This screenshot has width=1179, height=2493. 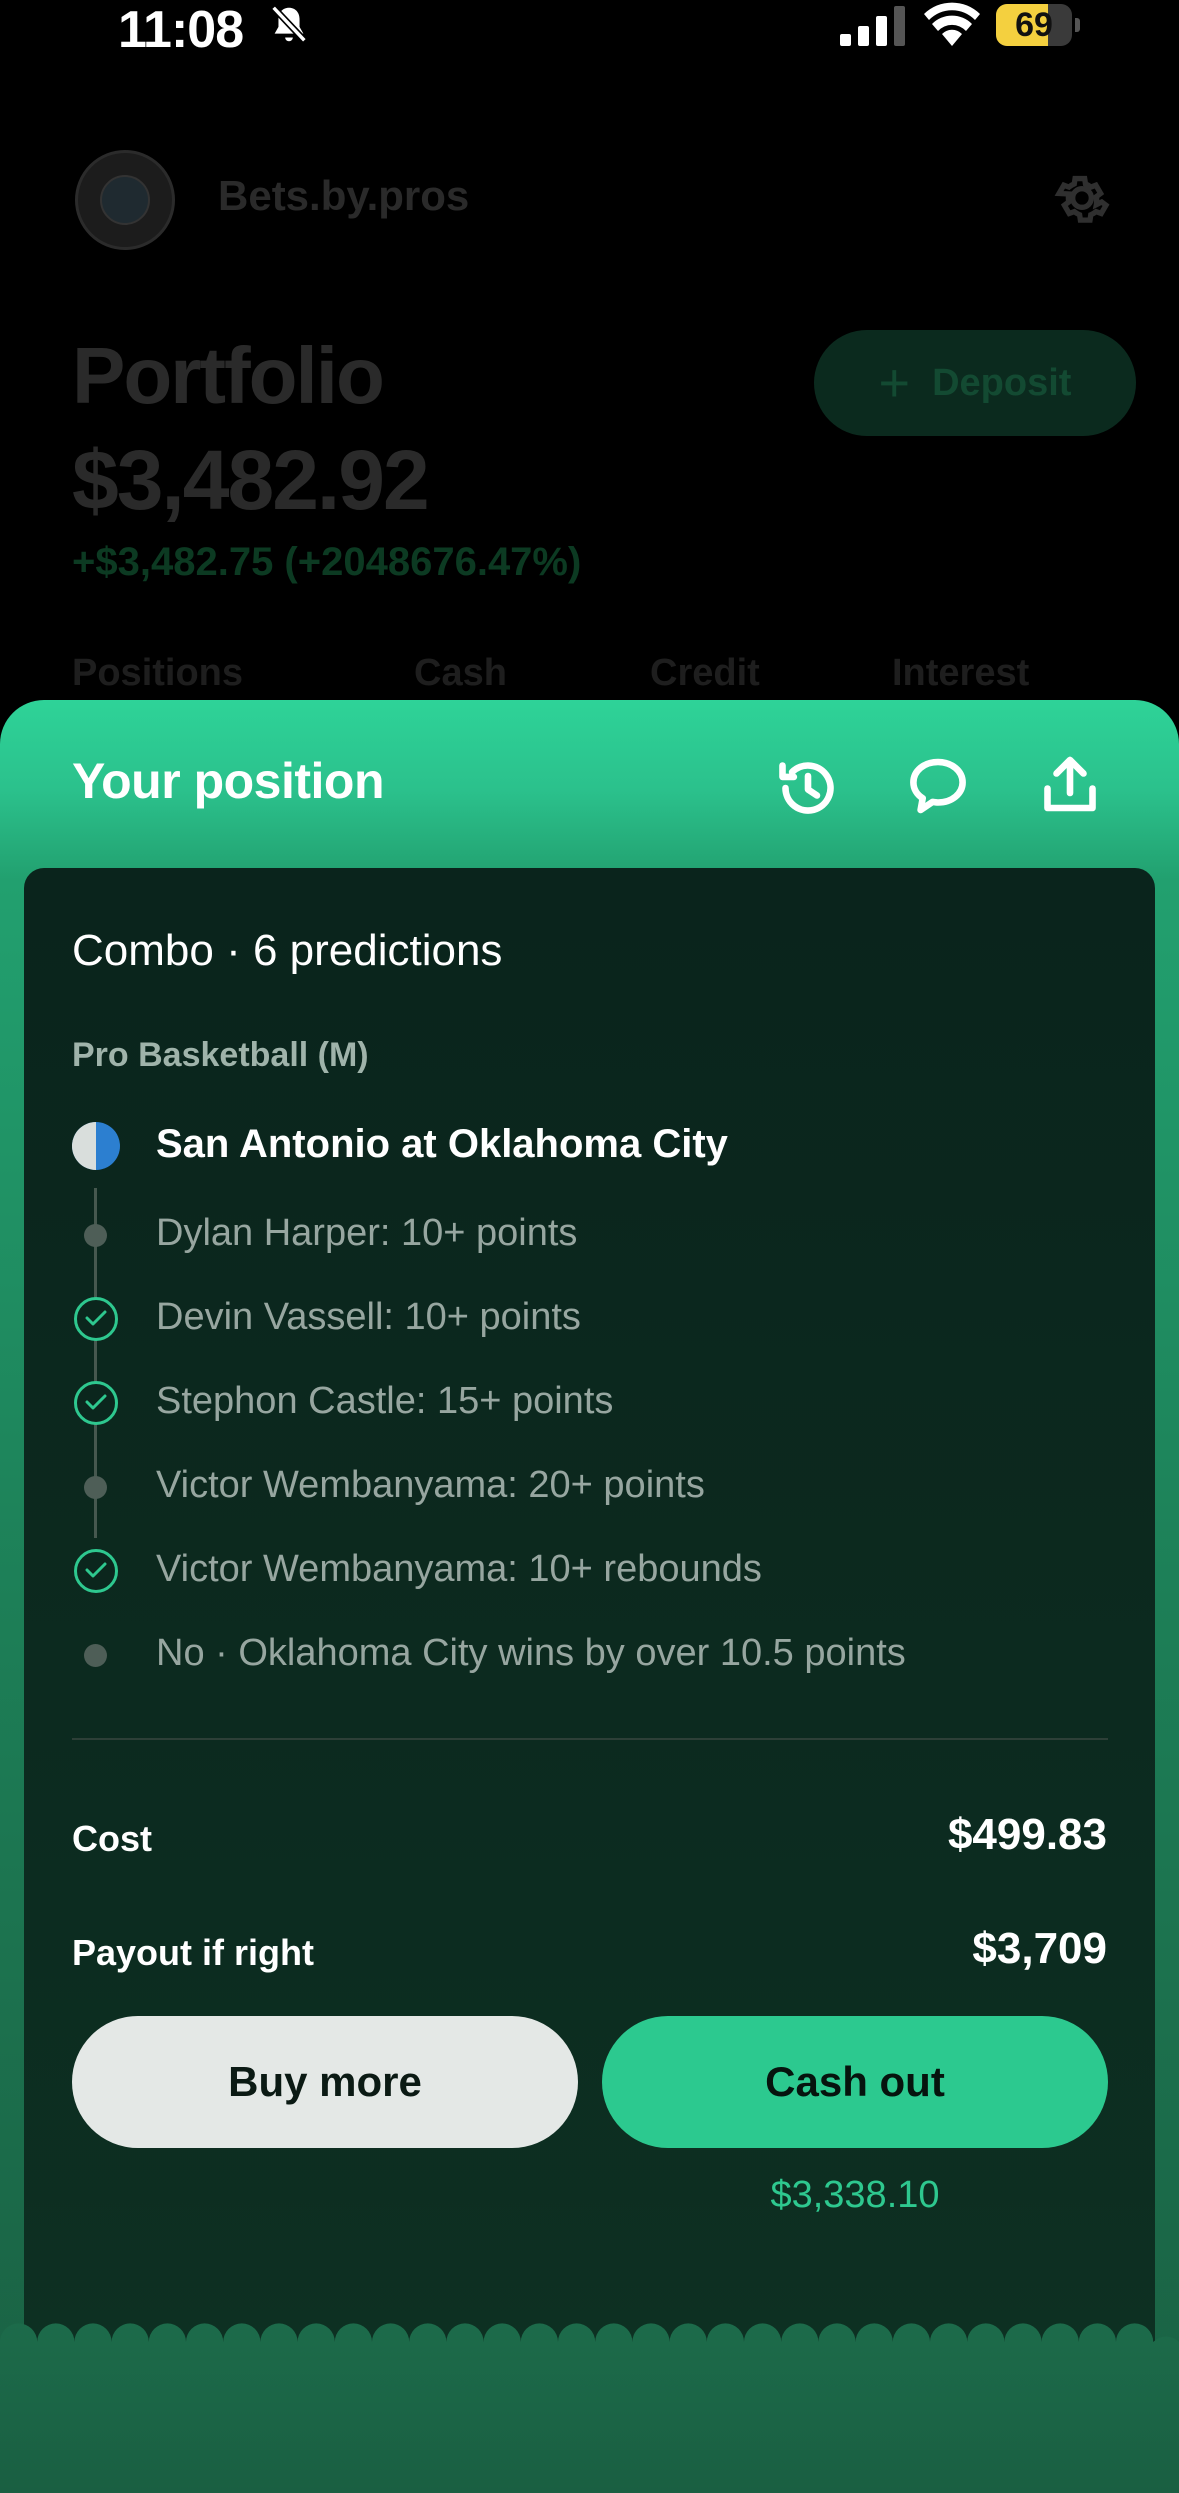 What do you see at coordinates (385, 1401) in the screenshot?
I see `leg-label: Stephon Castle: 15+ points` at bounding box center [385, 1401].